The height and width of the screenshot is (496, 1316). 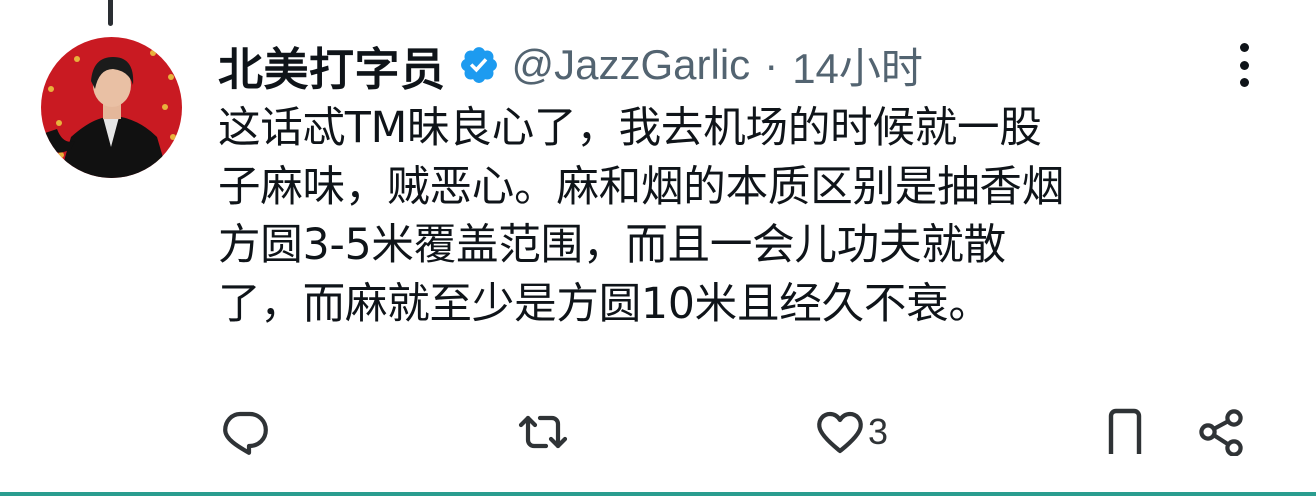 What do you see at coordinates (478, 65) in the screenshot?
I see `verified-badge-icon` at bounding box center [478, 65].